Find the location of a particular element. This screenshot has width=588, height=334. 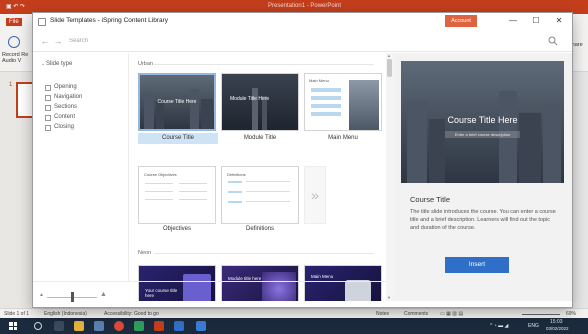

close-button: ✕ is located at coordinates (559, 21).